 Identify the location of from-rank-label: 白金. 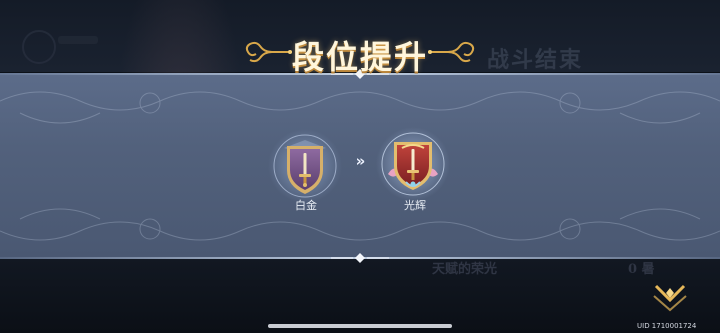
(306, 205).